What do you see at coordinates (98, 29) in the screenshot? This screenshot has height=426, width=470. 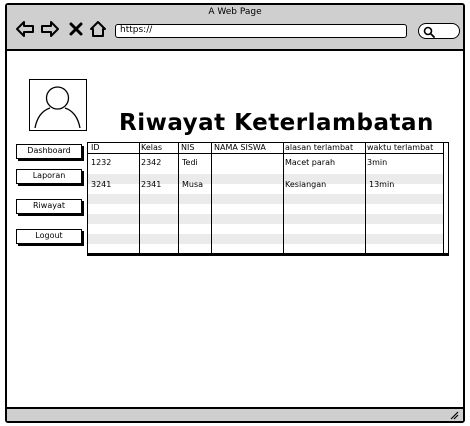 I see `home-icon` at bounding box center [98, 29].